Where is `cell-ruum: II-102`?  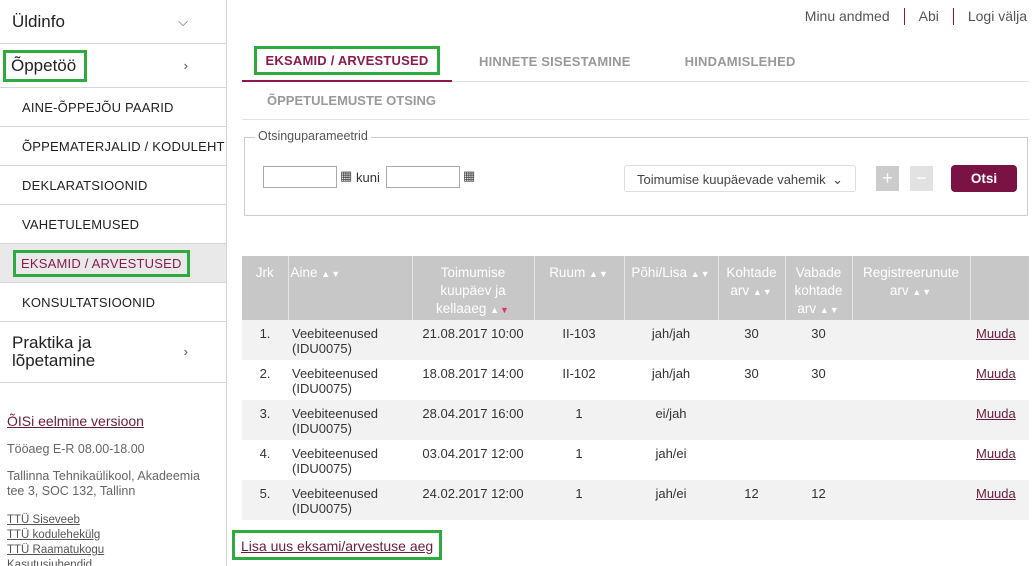 cell-ruum: II-102 is located at coordinates (579, 380).